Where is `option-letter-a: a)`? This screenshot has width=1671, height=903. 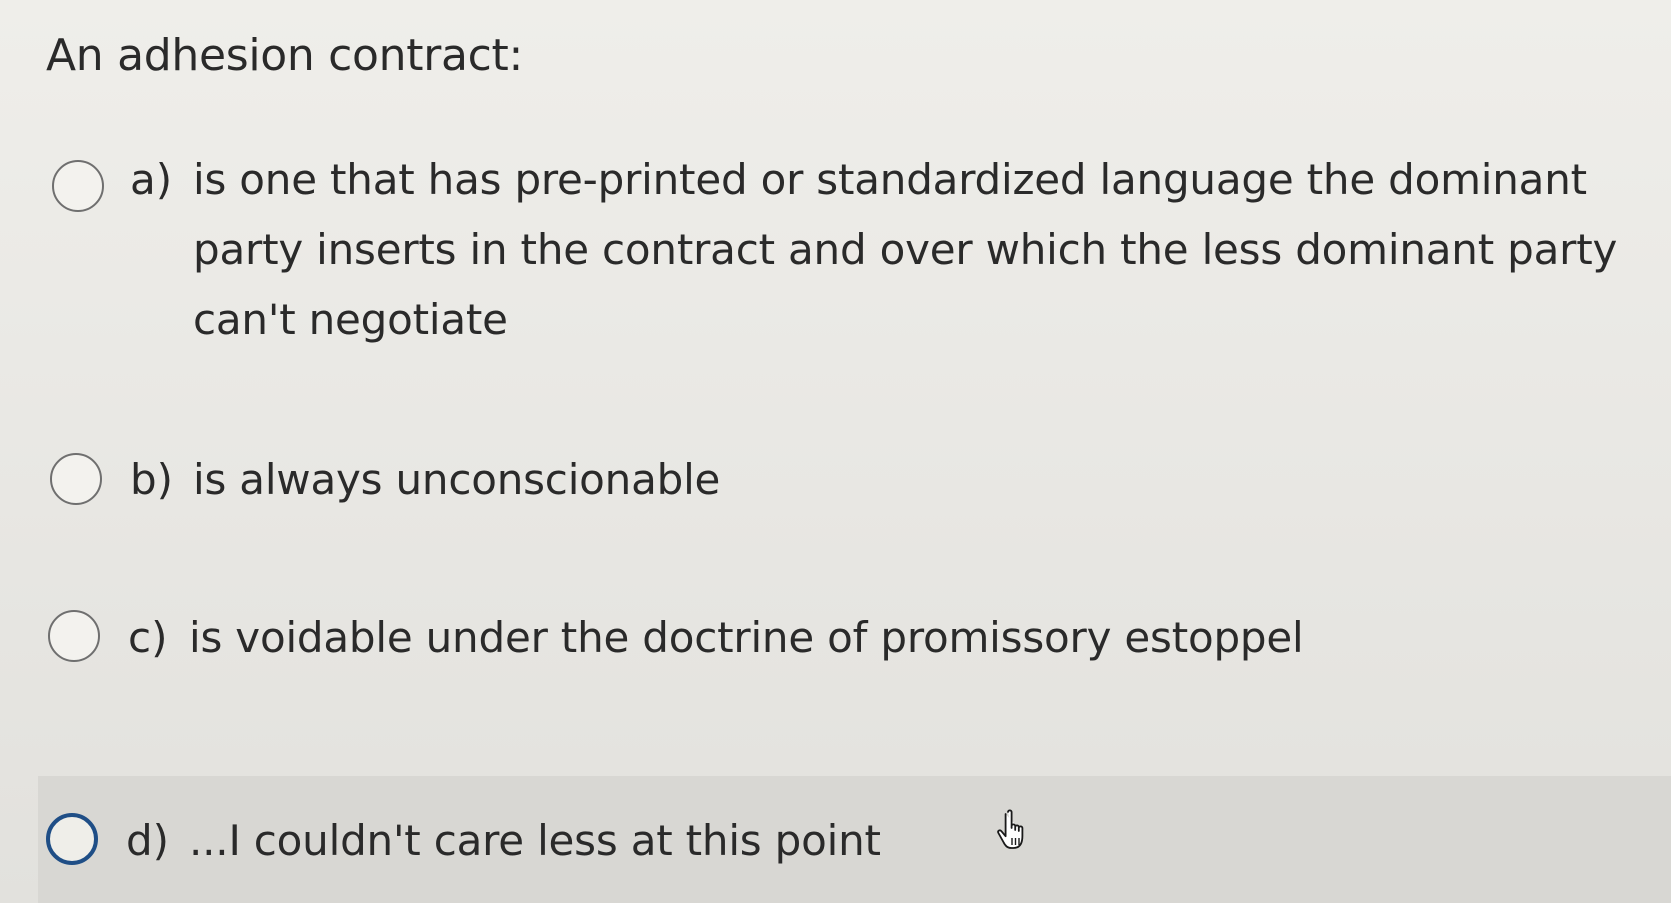 option-letter-a: a) is located at coordinates (151, 179).